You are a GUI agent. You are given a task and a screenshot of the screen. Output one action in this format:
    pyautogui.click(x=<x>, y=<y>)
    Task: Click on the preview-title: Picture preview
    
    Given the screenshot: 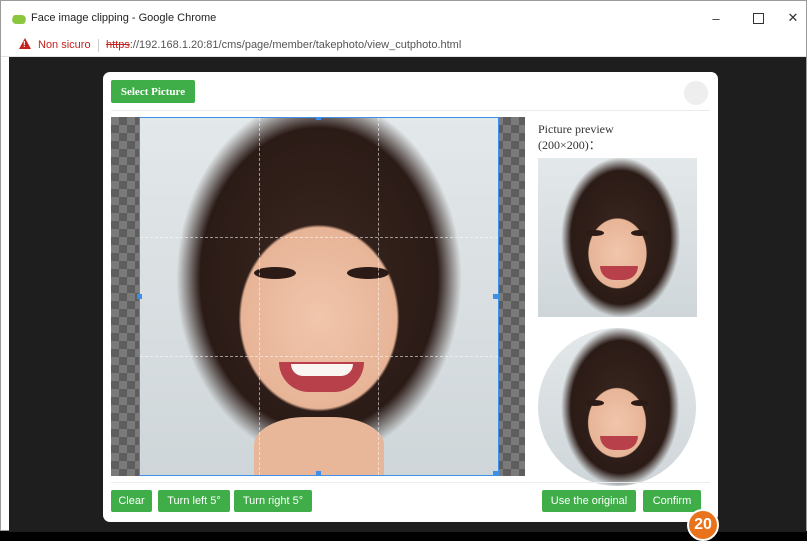 What is the action you would take?
    pyautogui.click(x=576, y=129)
    